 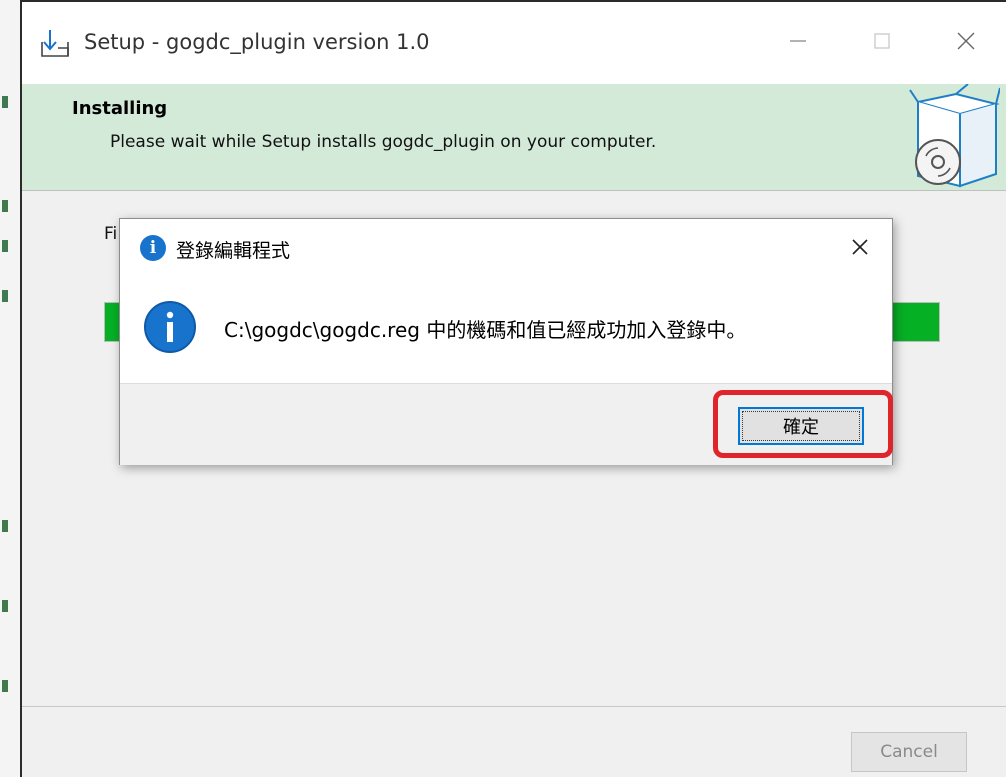 I want to click on minimize-icon, so click(x=798, y=43).